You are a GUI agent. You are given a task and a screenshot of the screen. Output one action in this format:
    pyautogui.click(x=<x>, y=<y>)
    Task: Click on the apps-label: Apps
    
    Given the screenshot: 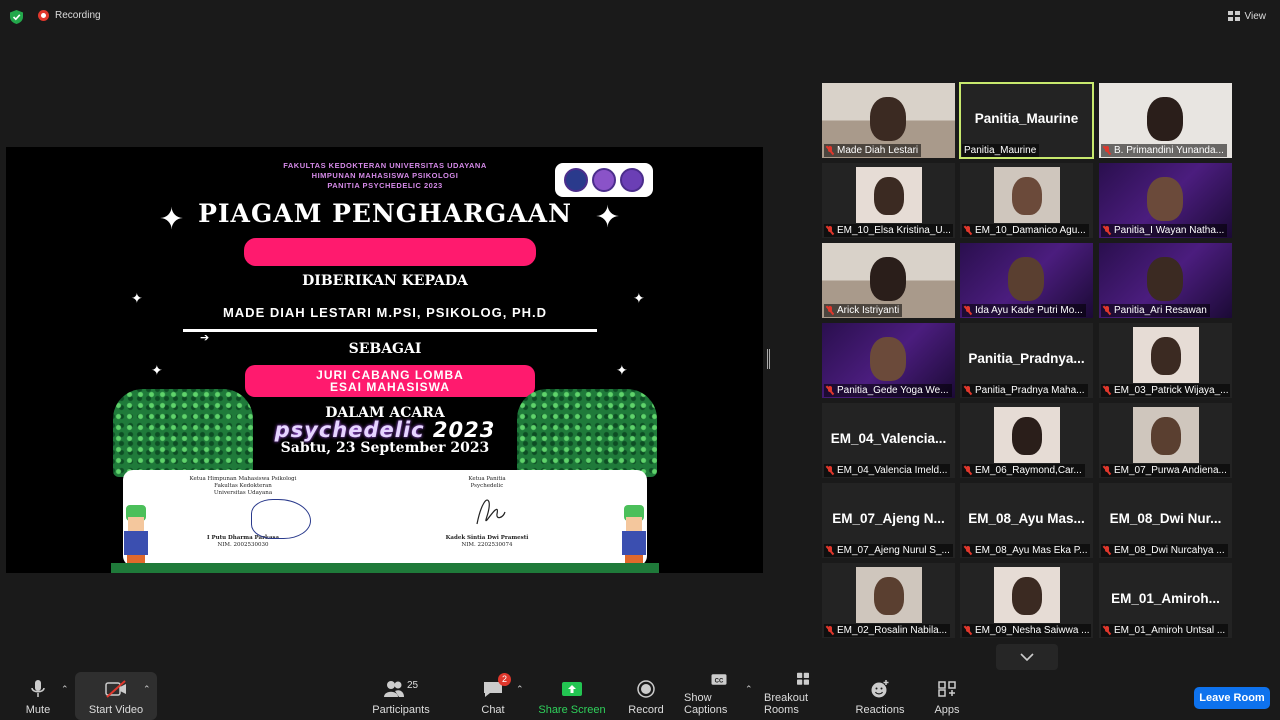 What is the action you would take?
    pyautogui.click(x=947, y=710)
    